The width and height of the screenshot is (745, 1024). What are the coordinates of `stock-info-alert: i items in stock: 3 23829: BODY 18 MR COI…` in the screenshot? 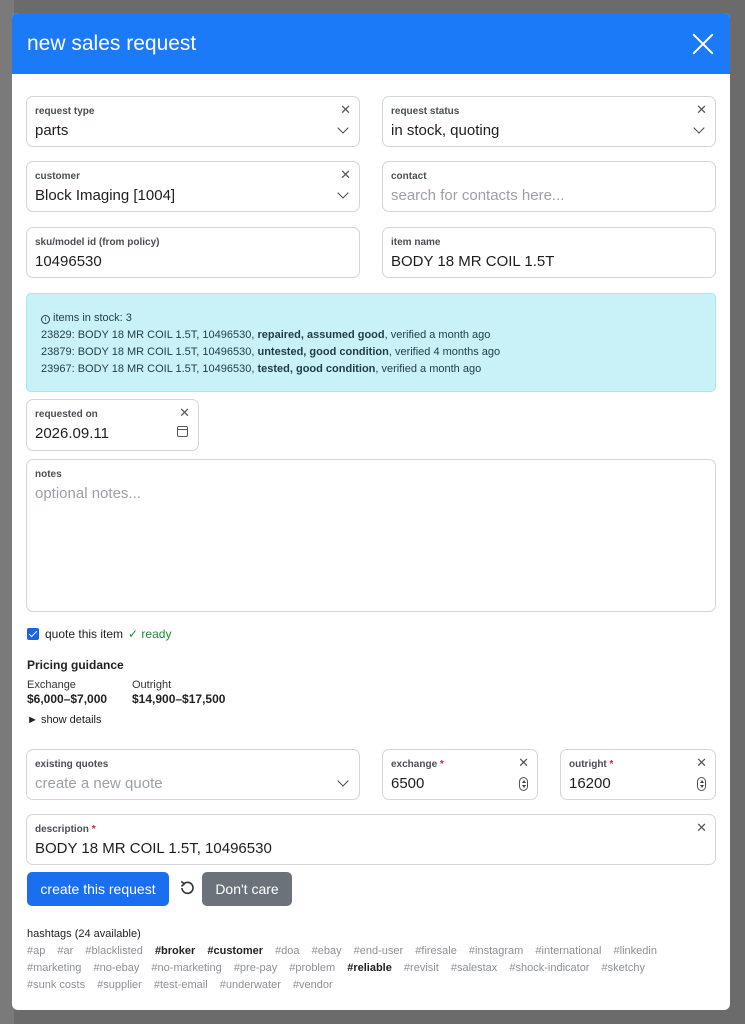 It's located at (371, 342).